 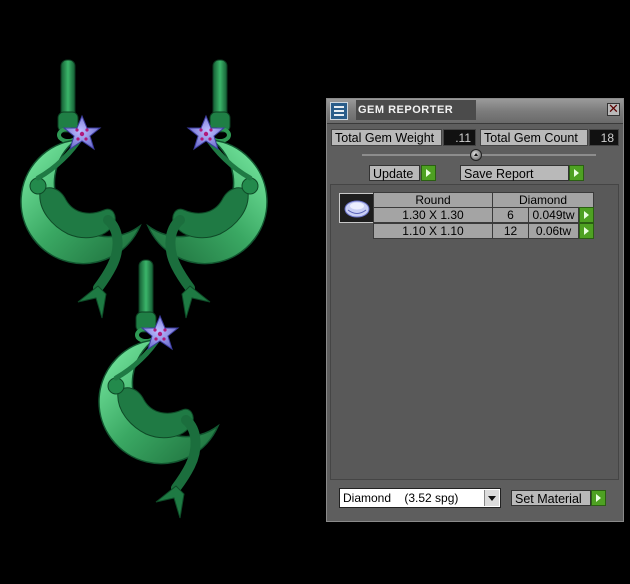 I want to click on window-title: GEM REPORTER, so click(x=416, y=110).